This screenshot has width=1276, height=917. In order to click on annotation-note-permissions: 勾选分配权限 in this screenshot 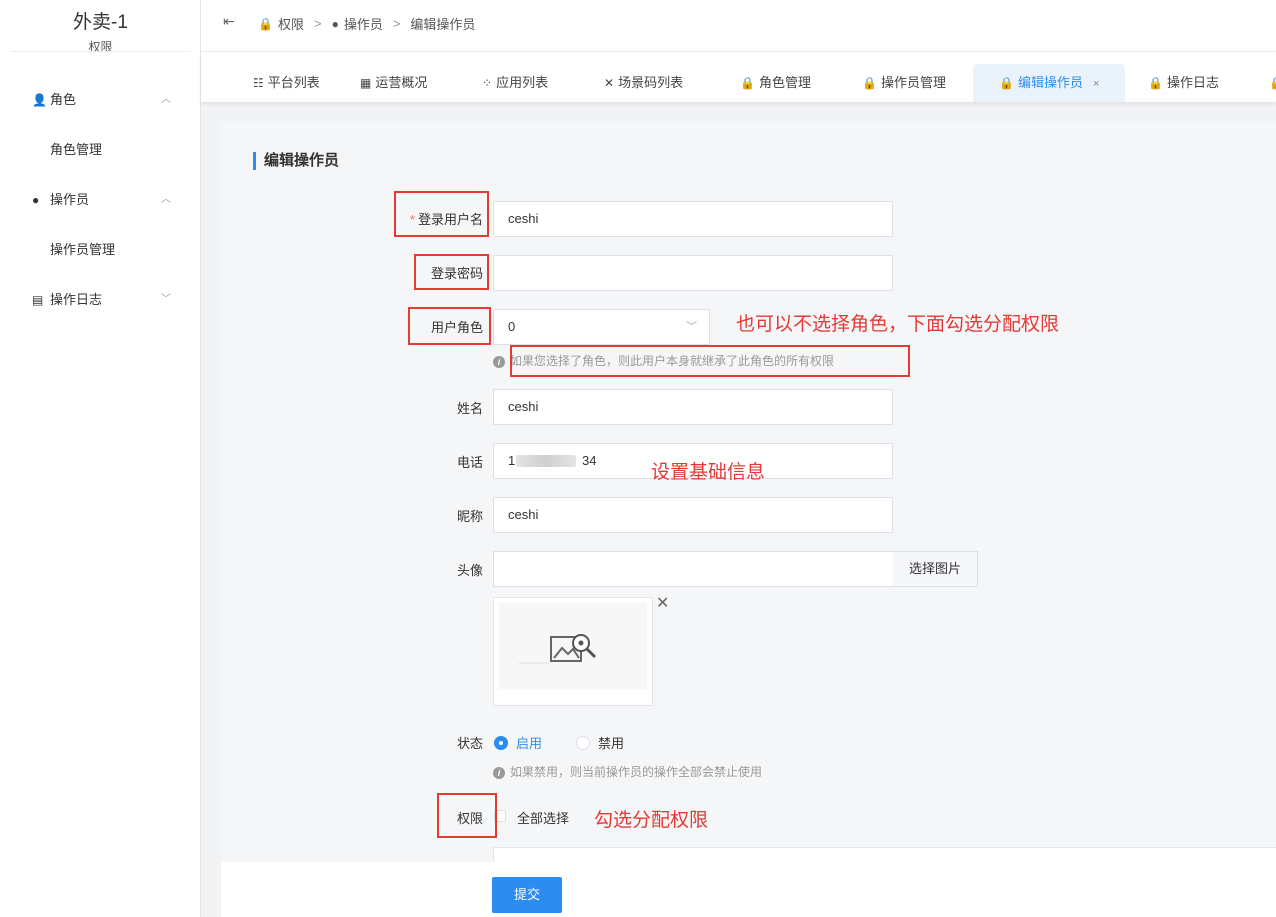, I will do `click(651, 820)`.